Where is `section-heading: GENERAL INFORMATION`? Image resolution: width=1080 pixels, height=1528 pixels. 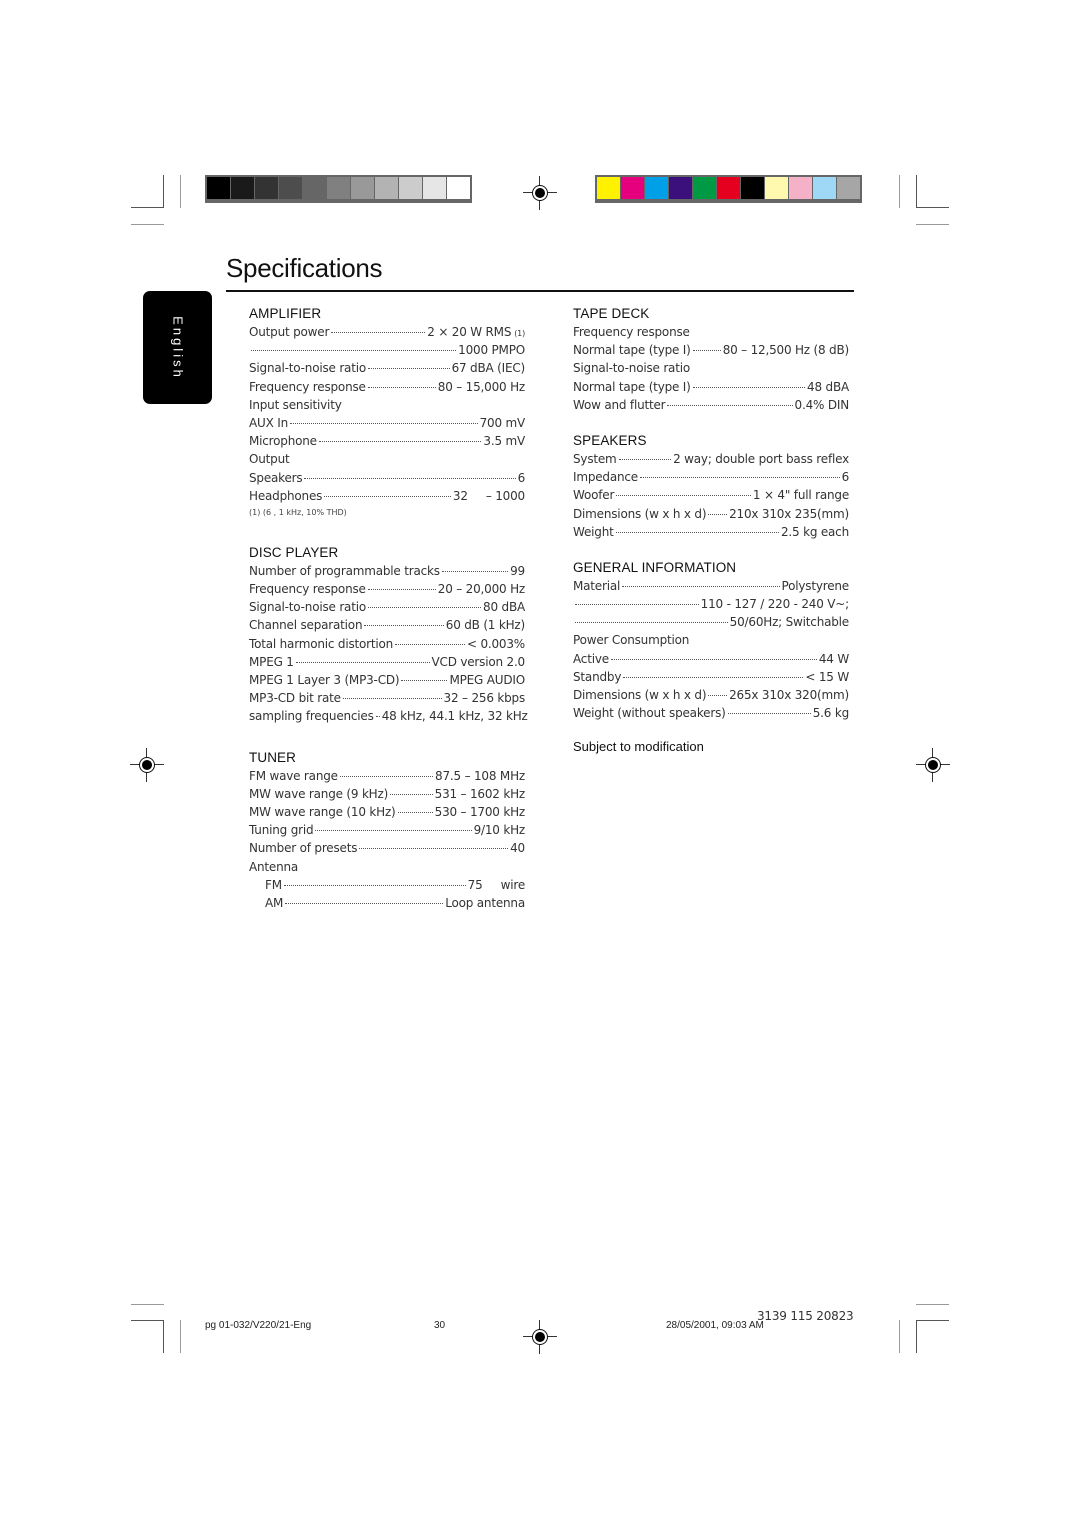
section-heading: GENERAL INFORMATION is located at coordinates (655, 567).